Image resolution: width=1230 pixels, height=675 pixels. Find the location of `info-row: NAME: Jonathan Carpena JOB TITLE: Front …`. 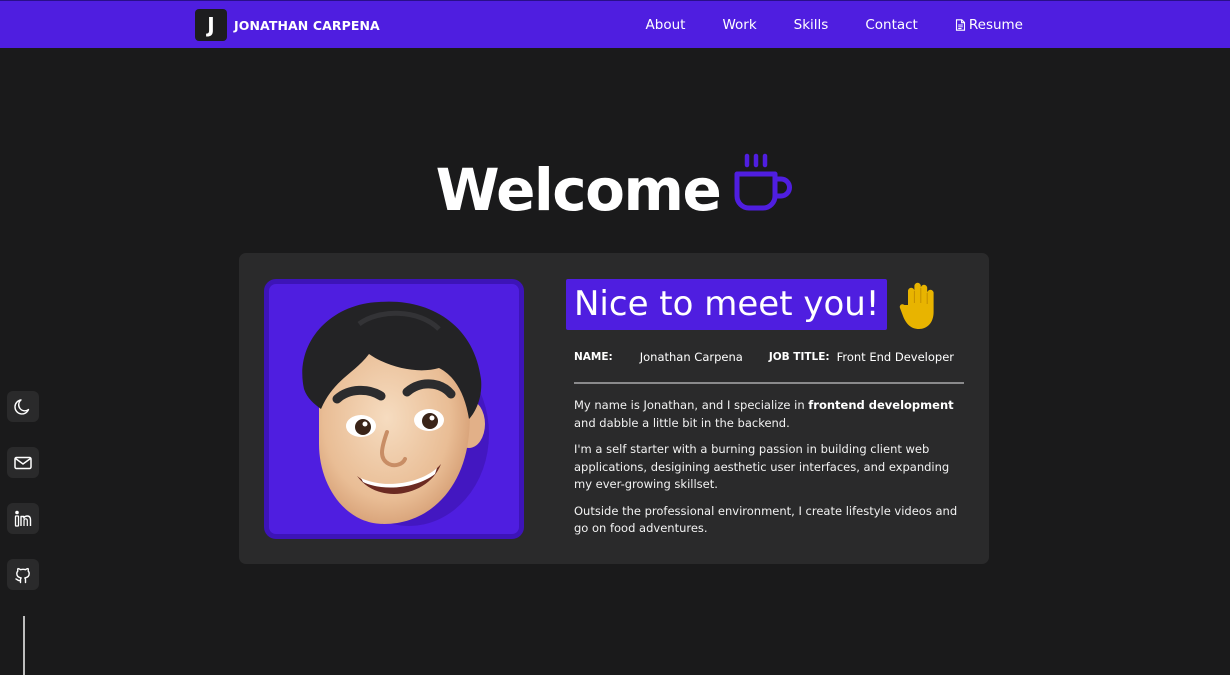

info-row: NAME: Jonathan Carpena JOB TITLE: Front … is located at coordinates (769, 357).